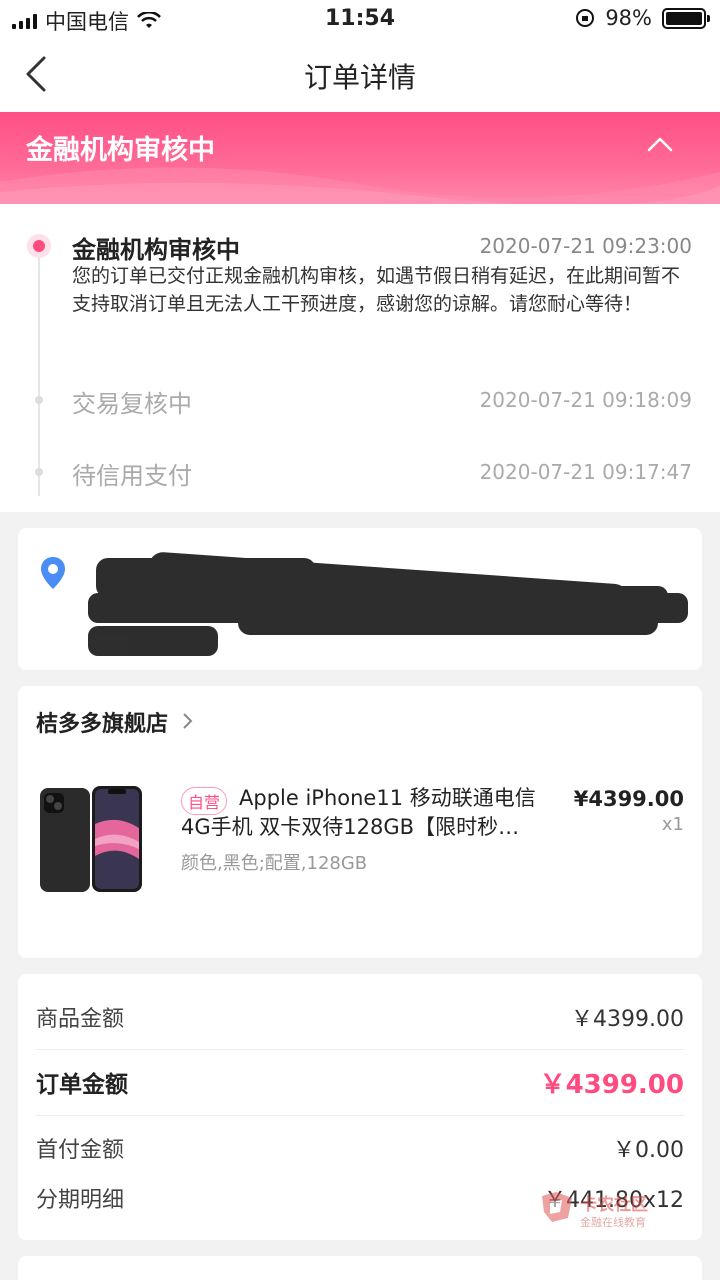 This screenshot has height=1280, width=720. What do you see at coordinates (627, 1019) in the screenshot?
I see `goods-amount-value: ￥4399.00` at bounding box center [627, 1019].